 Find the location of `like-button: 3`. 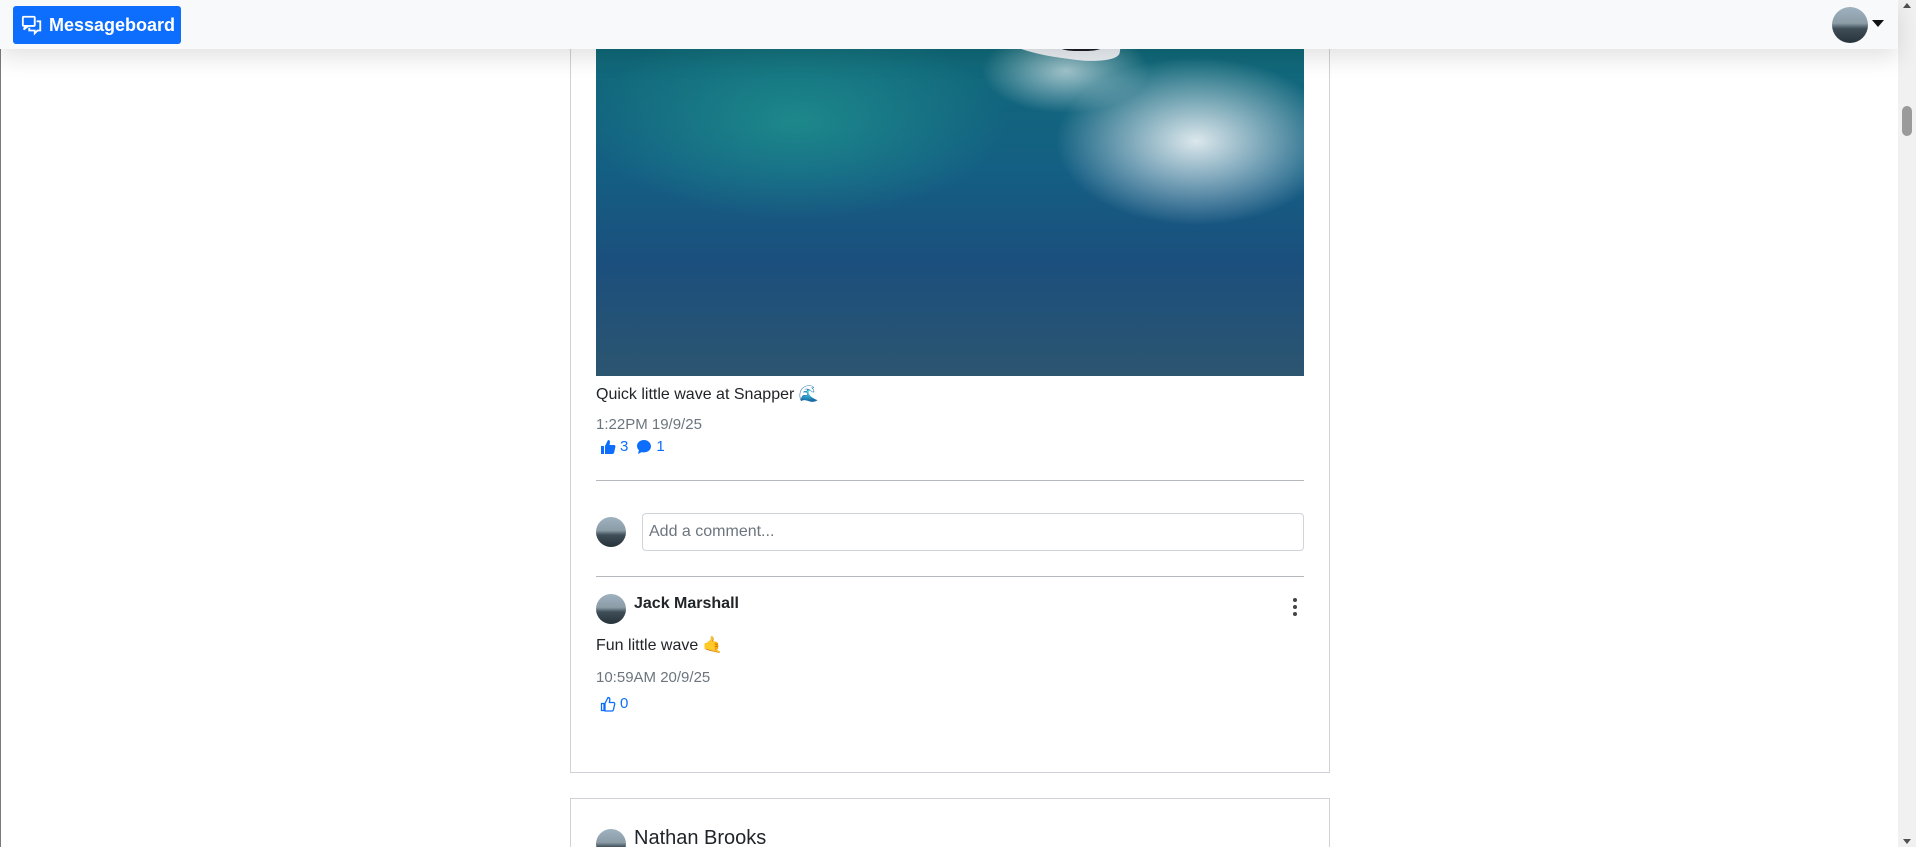

like-button: 3 is located at coordinates (614, 446).